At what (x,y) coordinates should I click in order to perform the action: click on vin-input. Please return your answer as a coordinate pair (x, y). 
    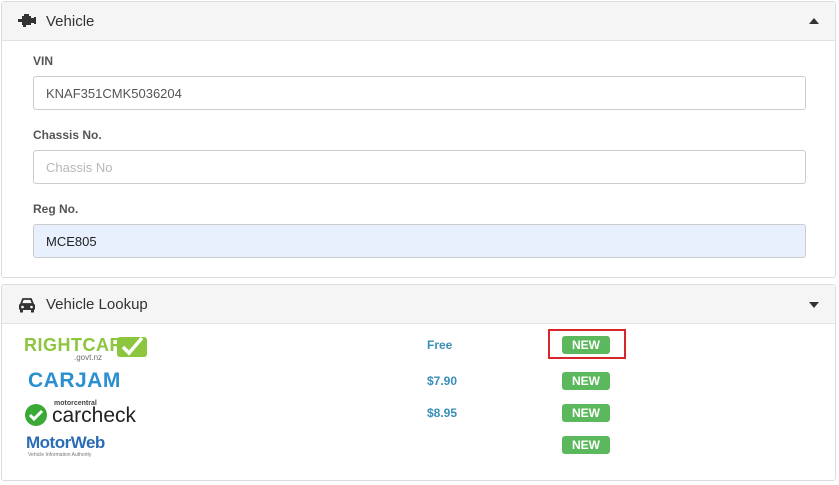
    Looking at the image, I should click on (419, 93).